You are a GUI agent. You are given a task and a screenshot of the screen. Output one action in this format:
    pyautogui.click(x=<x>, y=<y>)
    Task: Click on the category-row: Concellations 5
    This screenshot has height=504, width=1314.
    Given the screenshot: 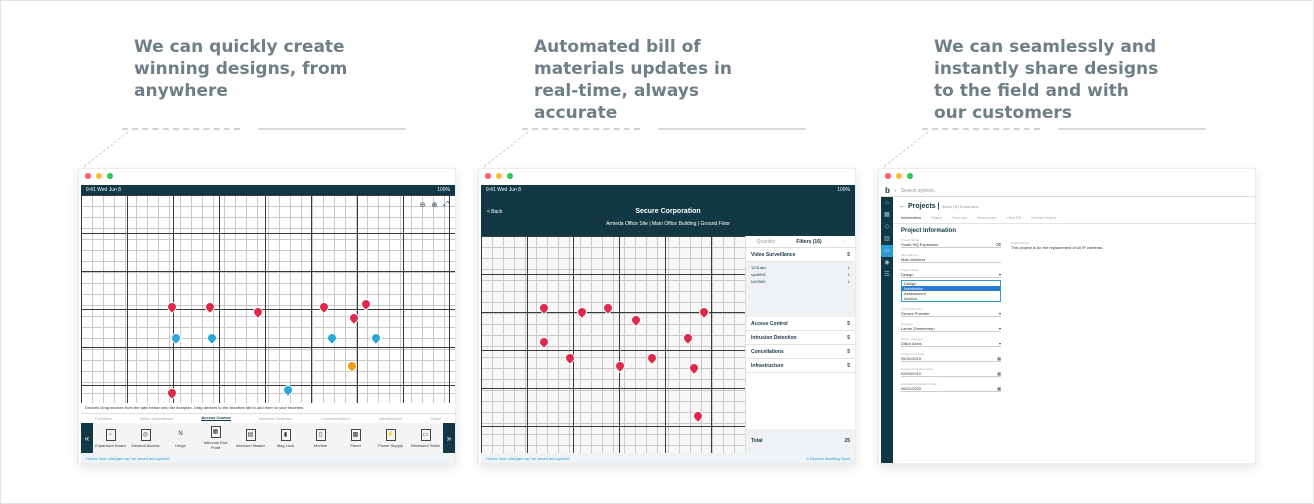 What is the action you would take?
    pyautogui.click(x=800, y=352)
    